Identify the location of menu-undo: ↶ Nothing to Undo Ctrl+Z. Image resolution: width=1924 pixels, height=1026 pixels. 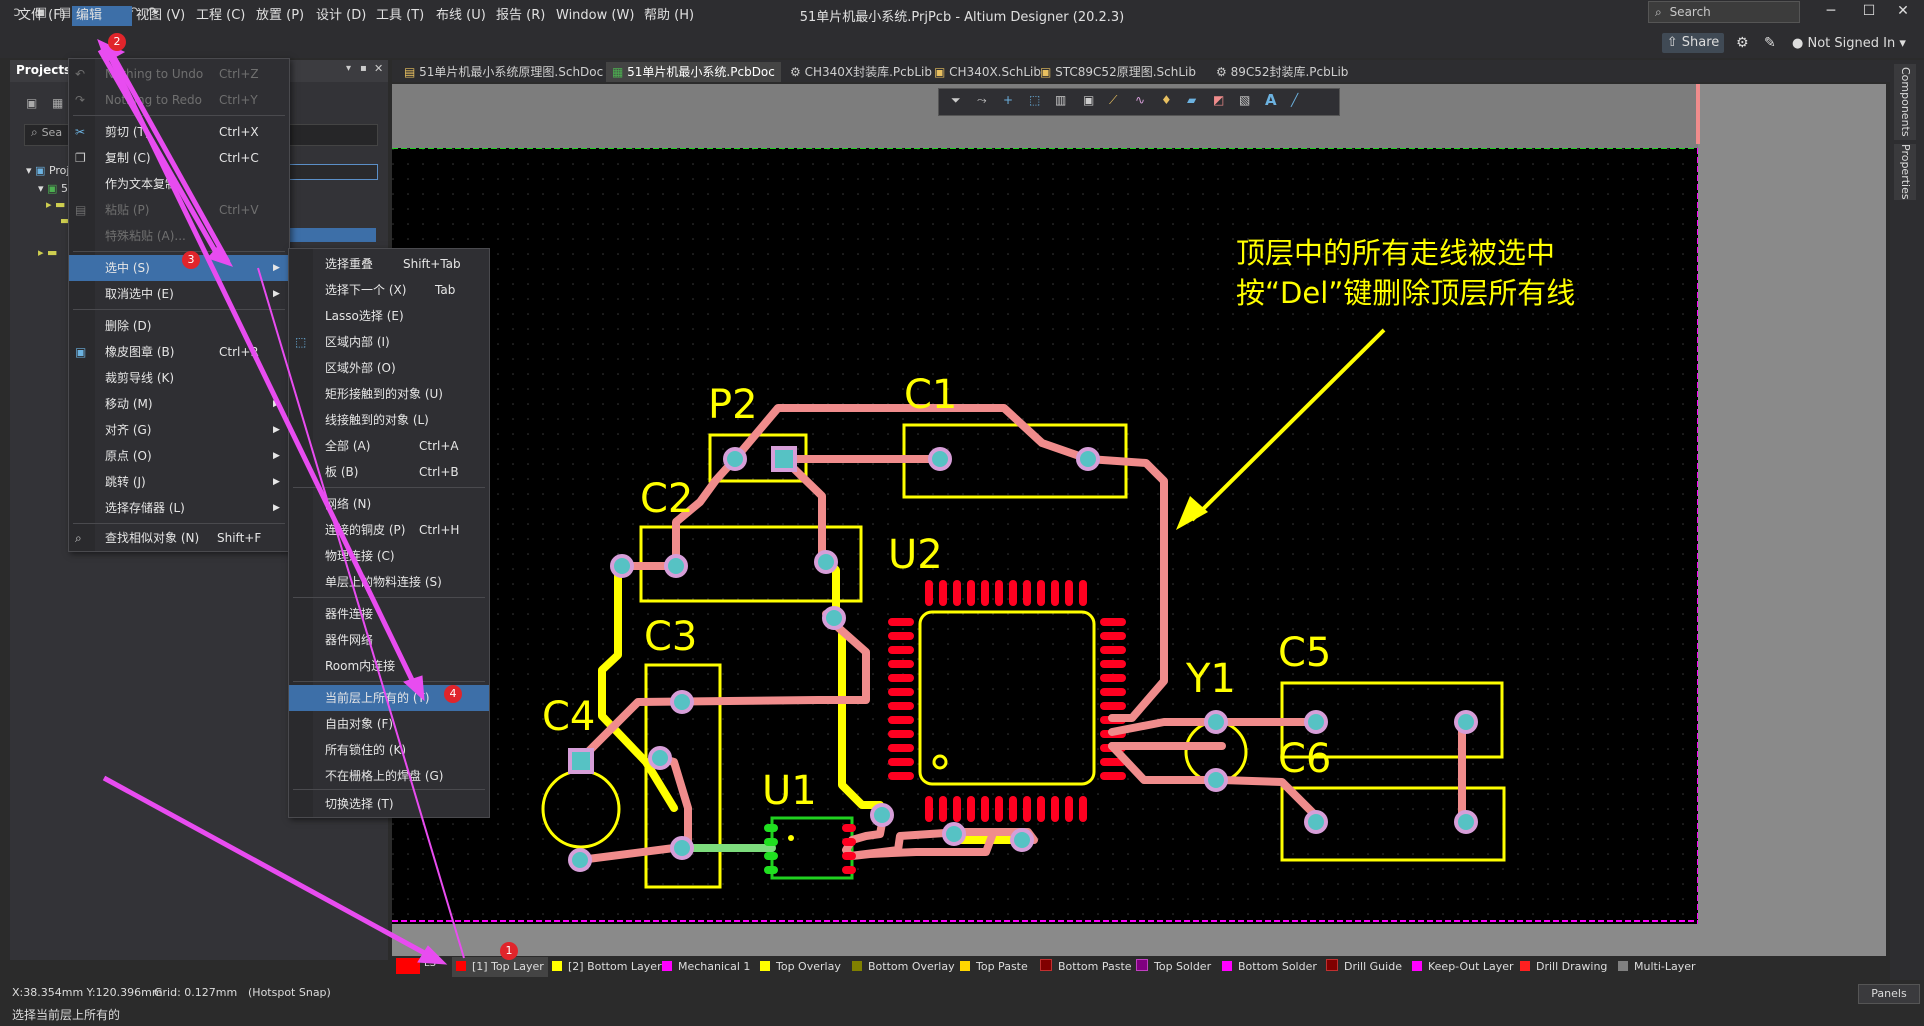
(179, 74).